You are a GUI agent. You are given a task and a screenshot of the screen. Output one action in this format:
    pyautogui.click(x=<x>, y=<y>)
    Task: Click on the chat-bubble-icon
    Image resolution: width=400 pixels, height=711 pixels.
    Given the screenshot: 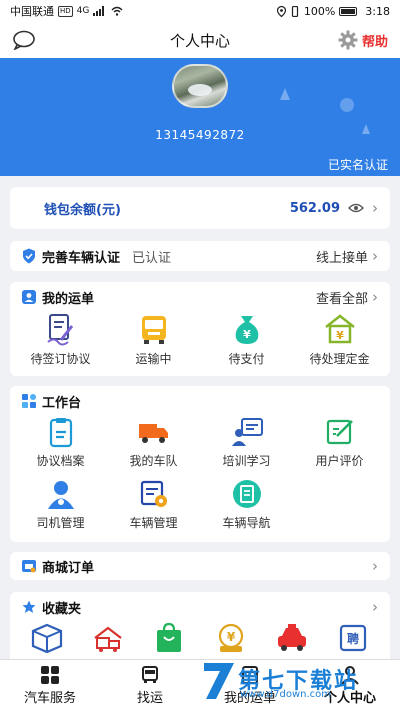 What is the action you would take?
    pyautogui.click(x=24, y=40)
    